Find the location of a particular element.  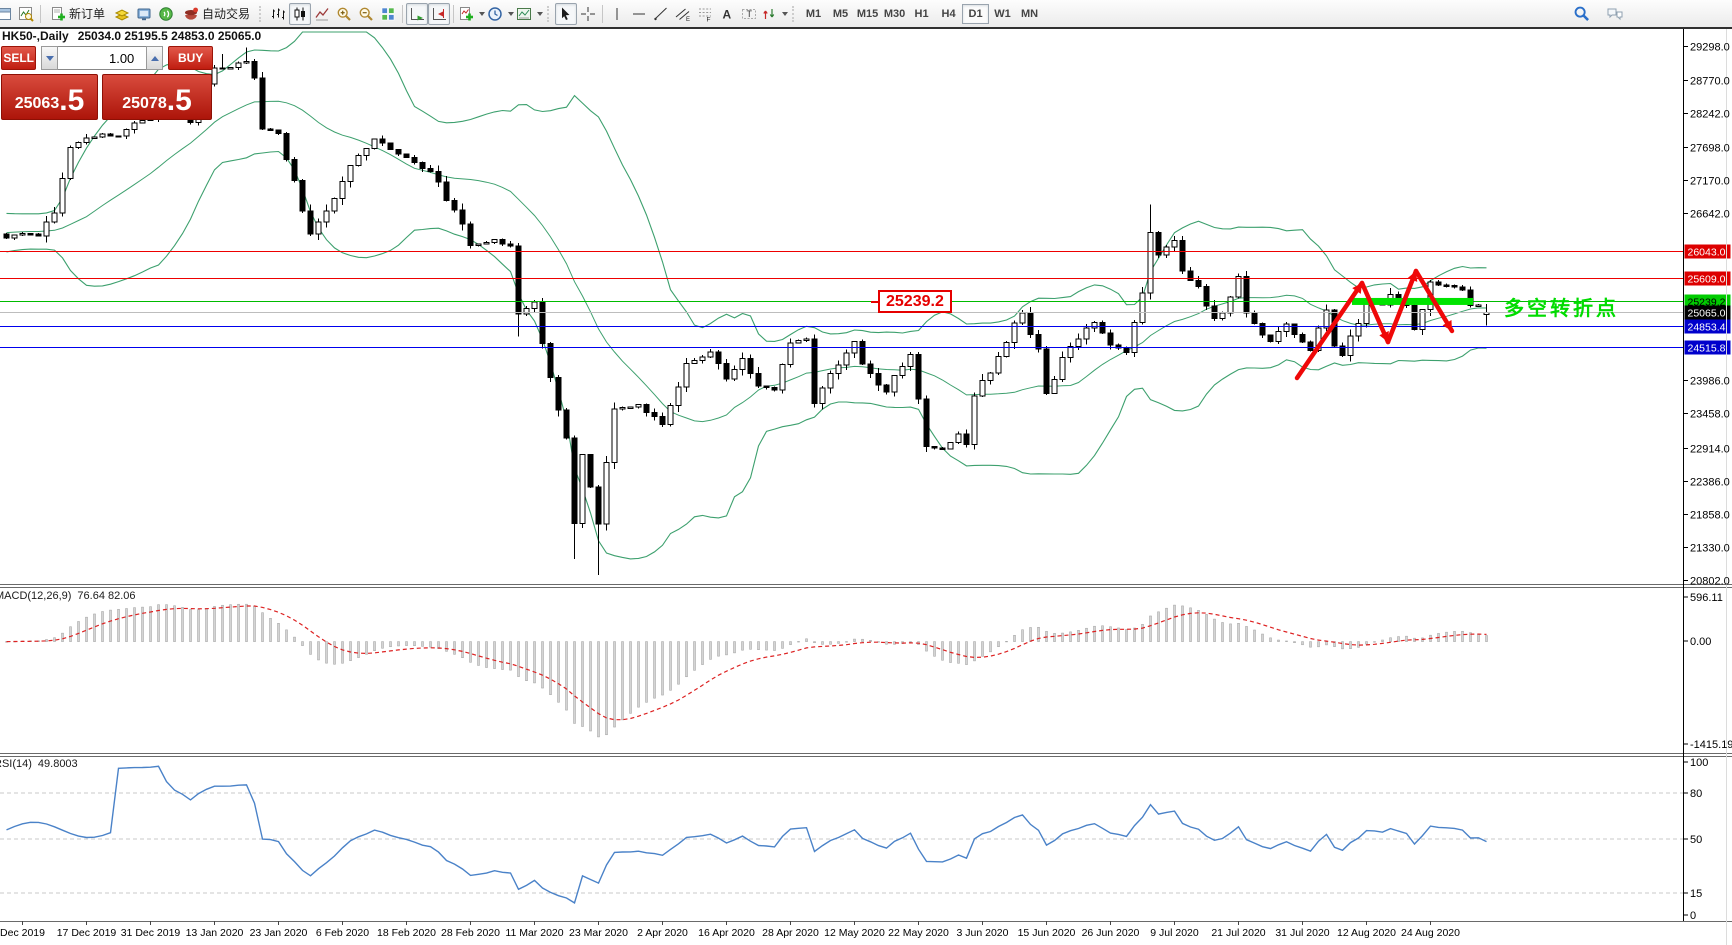

svg-text: 24853.4 is located at coordinates (1707, 328).